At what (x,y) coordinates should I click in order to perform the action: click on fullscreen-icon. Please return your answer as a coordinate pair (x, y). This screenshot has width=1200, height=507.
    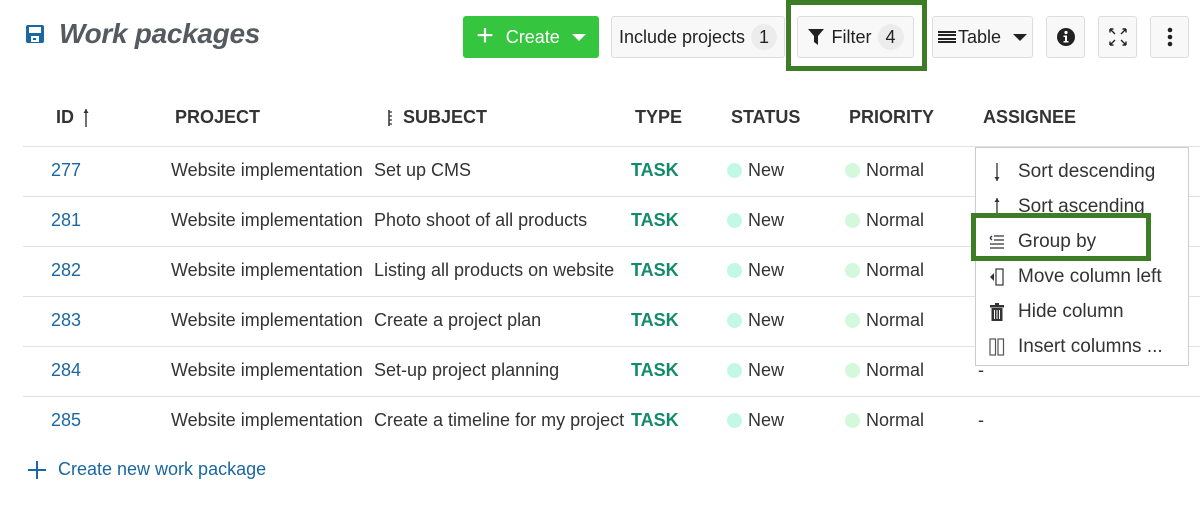
    Looking at the image, I should click on (1117, 37).